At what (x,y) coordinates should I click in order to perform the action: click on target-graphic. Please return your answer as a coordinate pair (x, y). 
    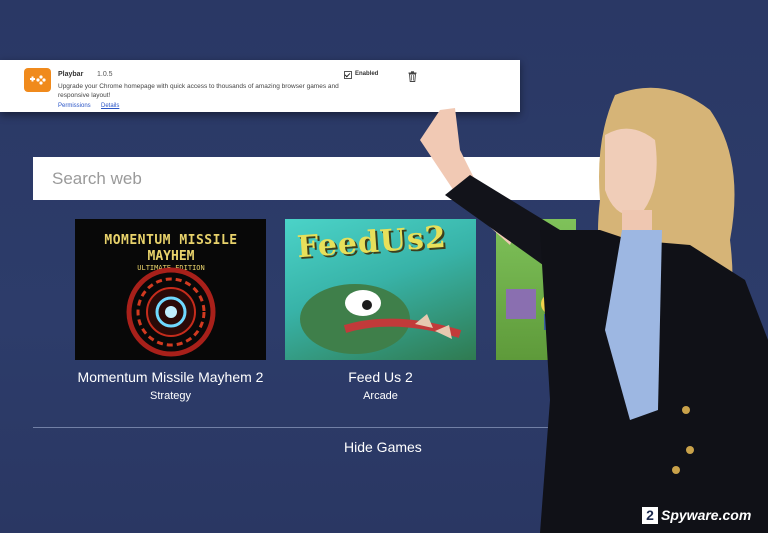
    Looking at the image, I should click on (171, 312).